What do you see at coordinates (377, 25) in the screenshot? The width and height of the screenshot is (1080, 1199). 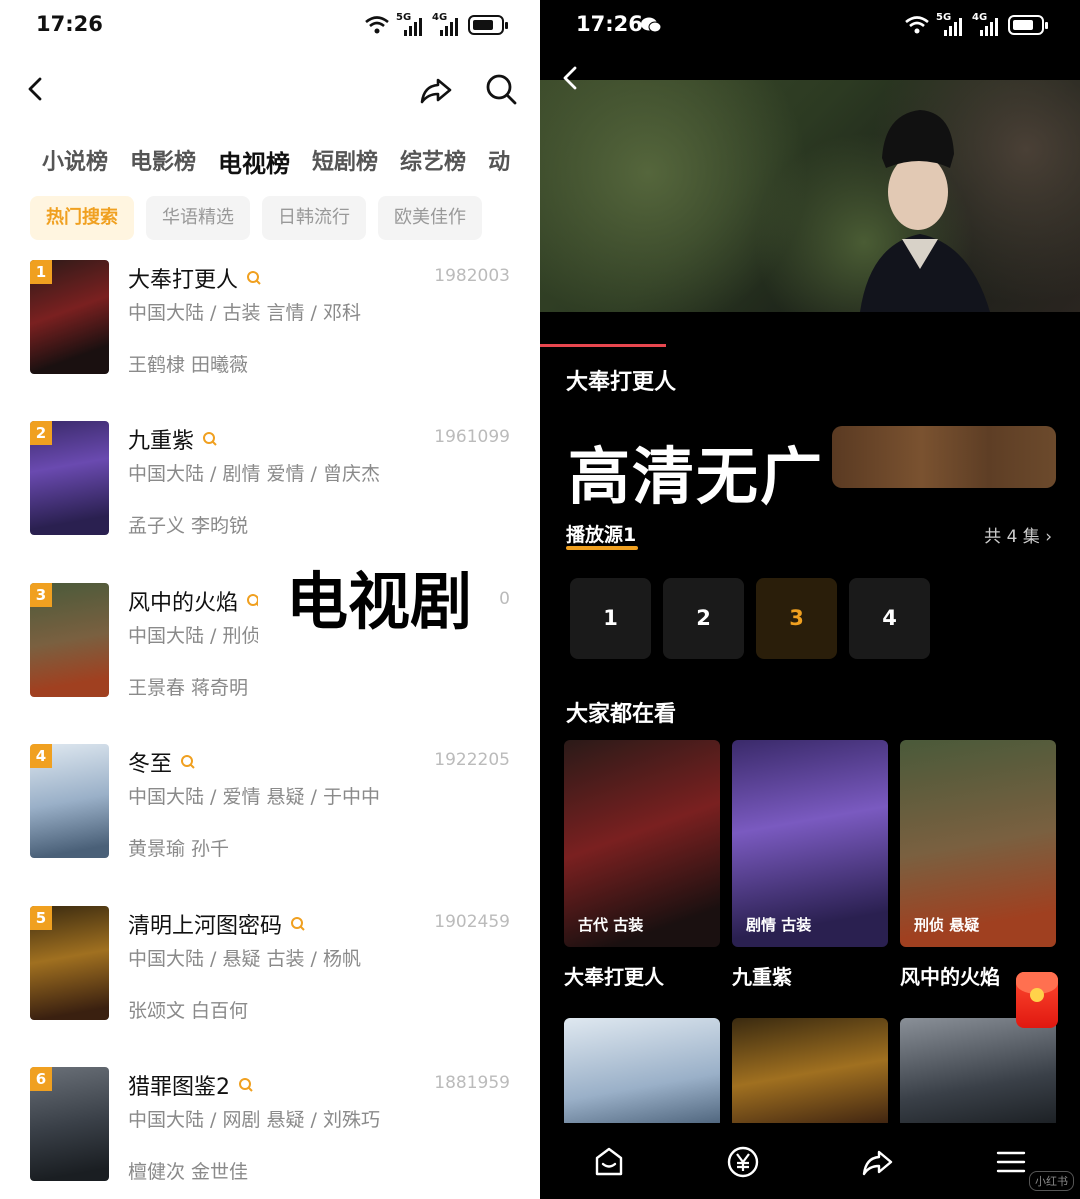 I see `wifi-icon` at bounding box center [377, 25].